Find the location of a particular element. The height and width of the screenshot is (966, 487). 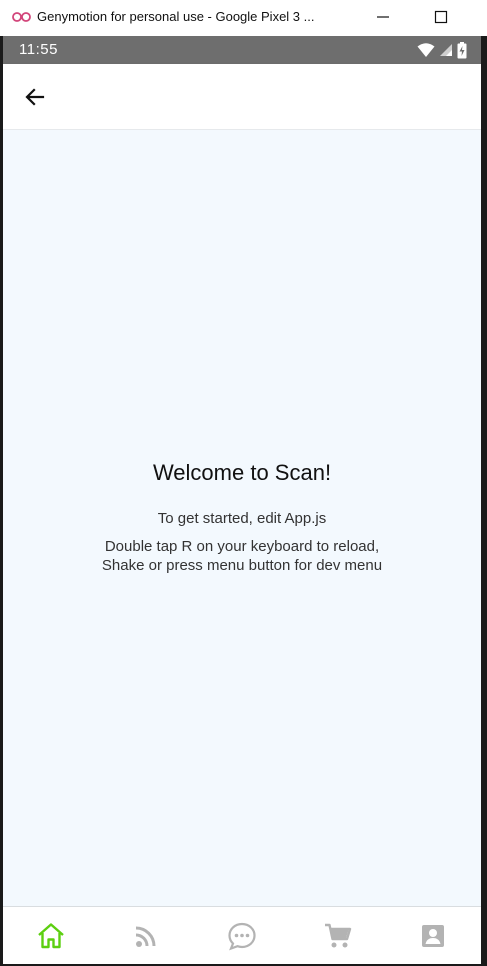

status-bar: 11:55 is located at coordinates (242, 50).